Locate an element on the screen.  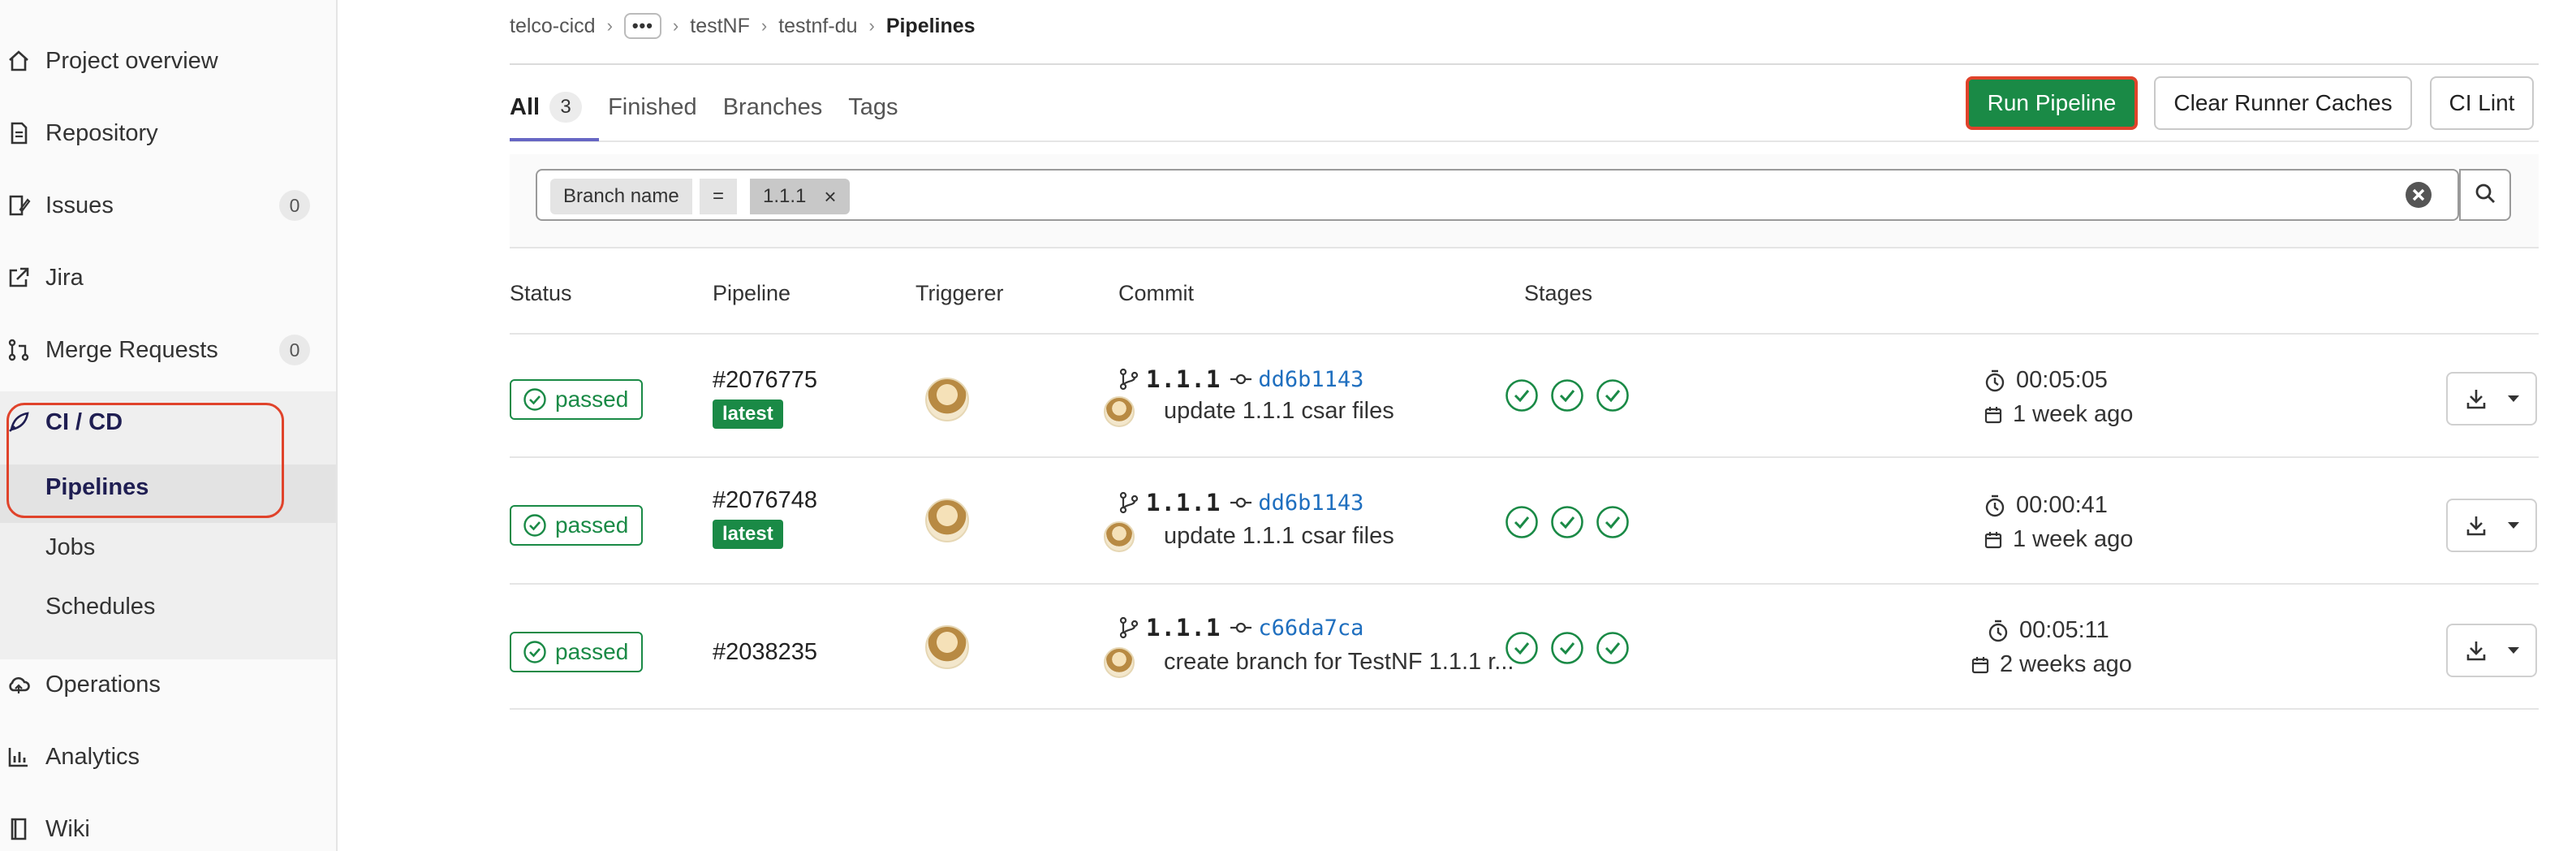
breadcrumb-item-group: telco-cicd is located at coordinates (553, 26).